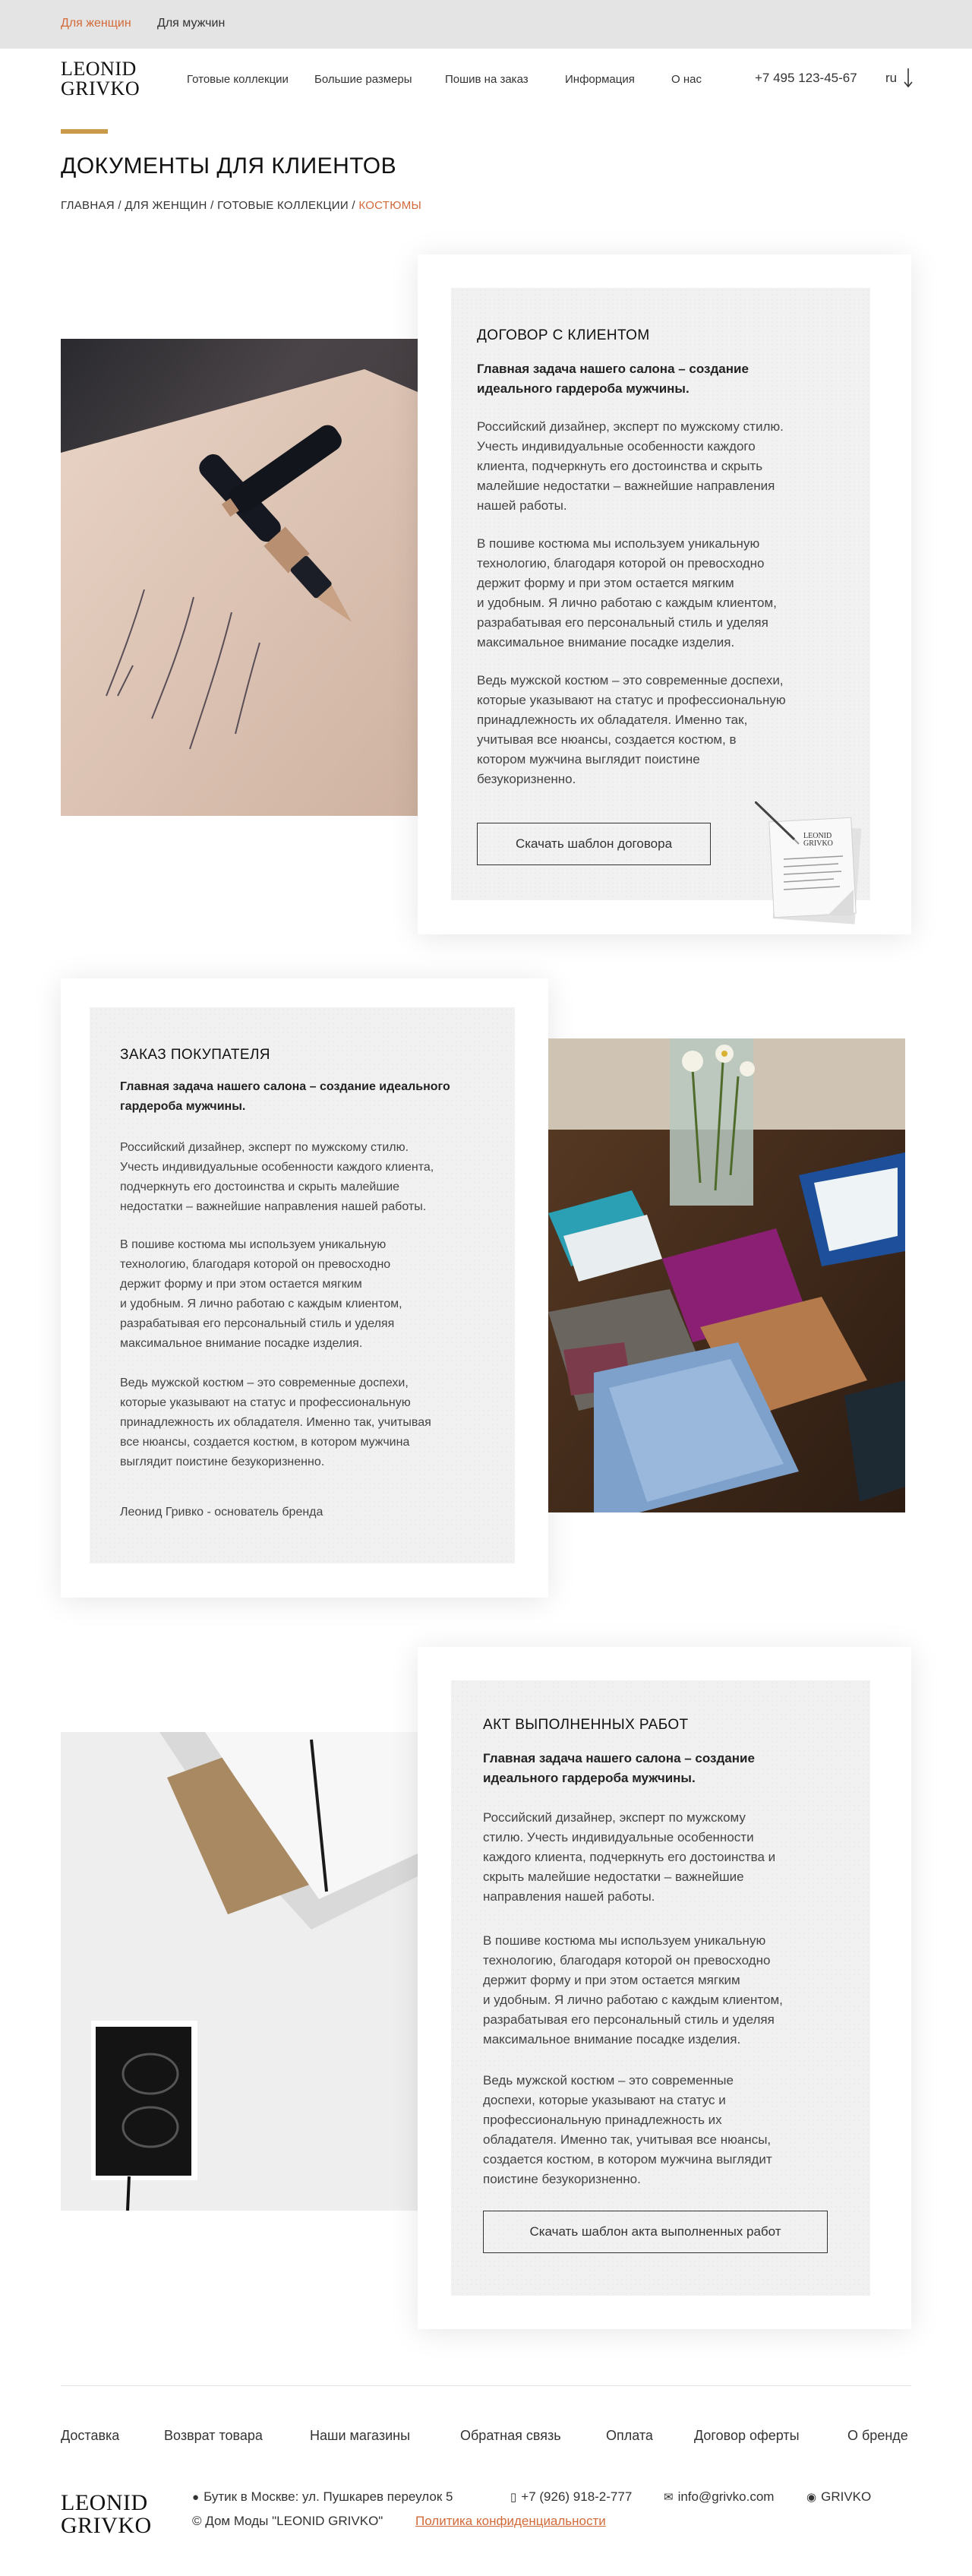 The image size is (972, 2576). What do you see at coordinates (600, 79) in the screenshot?
I see `nav-information: Информация` at bounding box center [600, 79].